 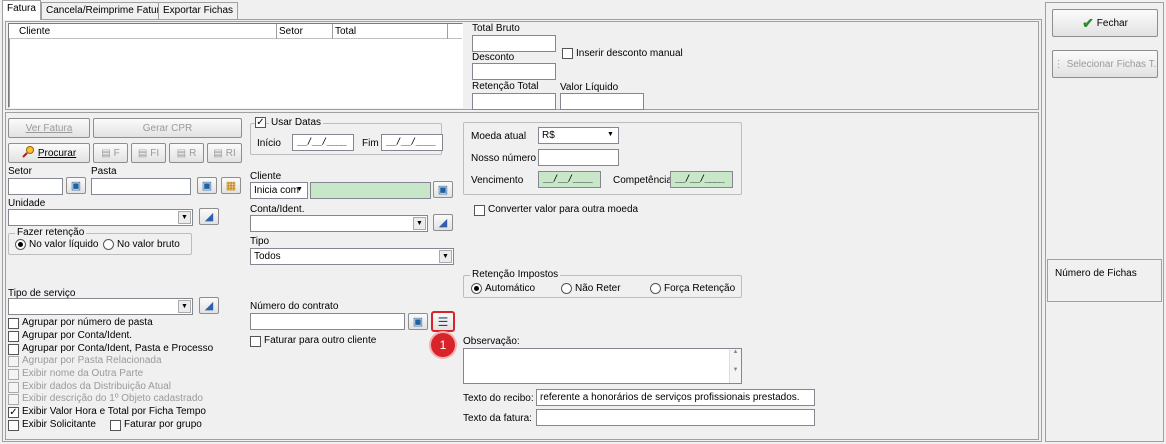 What do you see at coordinates (49, 153) in the screenshot?
I see `procurar-button: Procurar` at bounding box center [49, 153].